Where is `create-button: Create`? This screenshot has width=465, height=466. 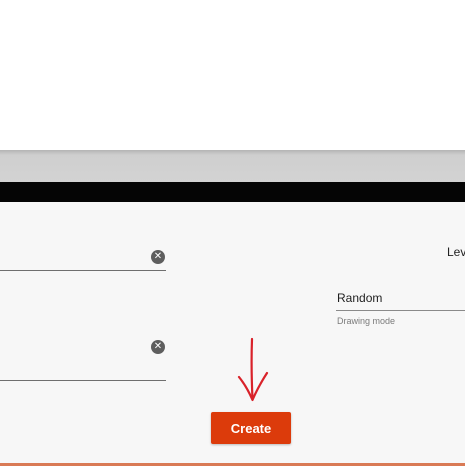 create-button: Create is located at coordinates (251, 428).